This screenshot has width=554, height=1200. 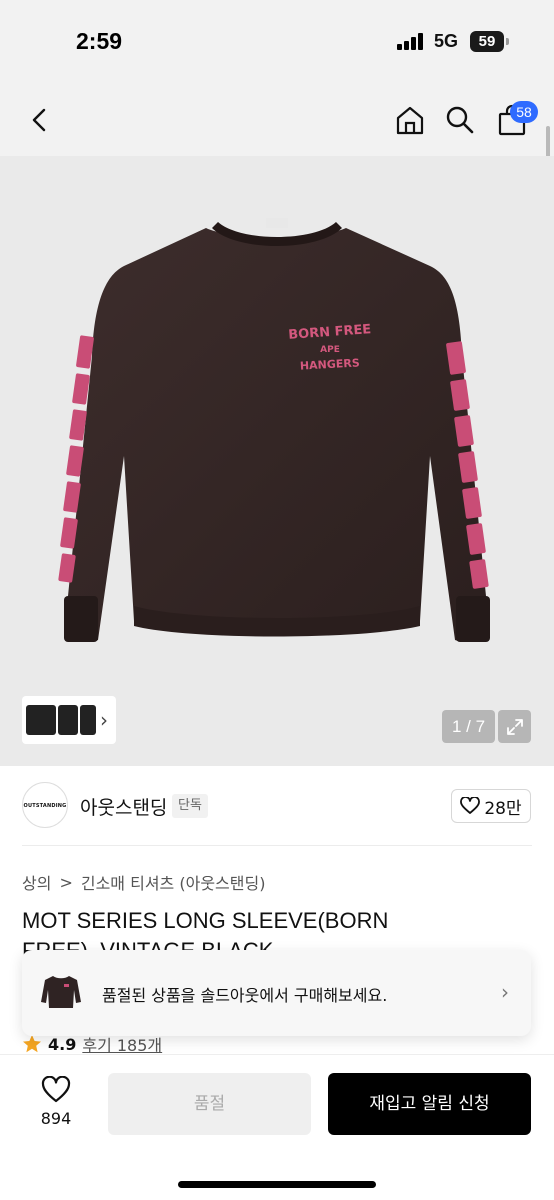 What do you see at coordinates (173, 882) in the screenshot?
I see `breadcrumb-category: 긴소매 티셔츠 (아웃스탠딩)` at bounding box center [173, 882].